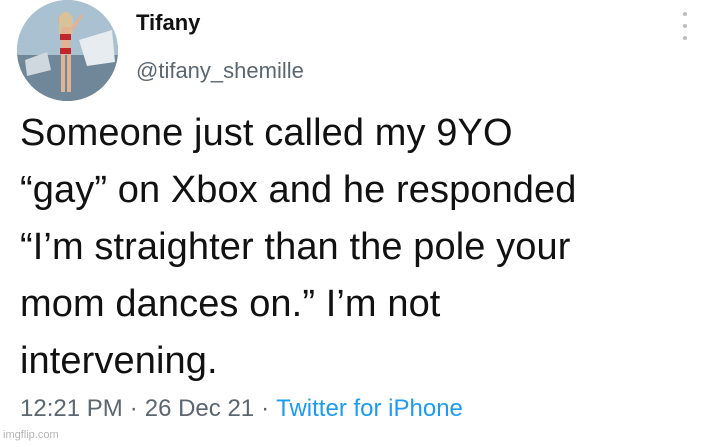 The image size is (720, 447). Describe the element at coordinates (199, 409) in the screenshot. I see `tweet-date: 26 Dec 21` at that location.